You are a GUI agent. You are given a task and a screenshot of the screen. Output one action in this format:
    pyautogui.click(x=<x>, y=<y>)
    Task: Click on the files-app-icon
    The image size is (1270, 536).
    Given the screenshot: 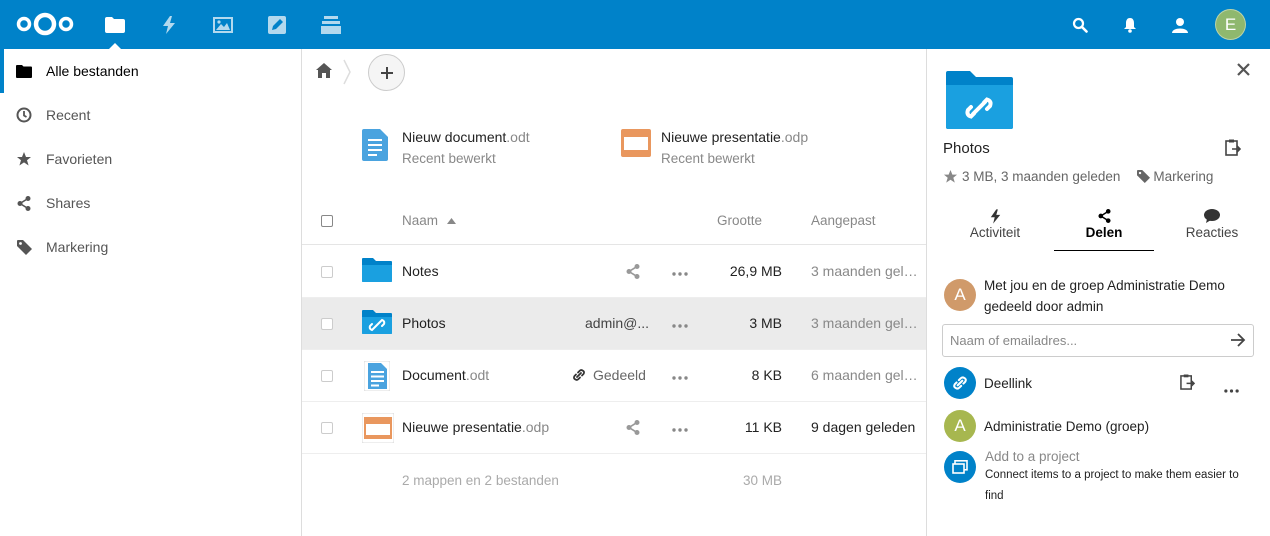 What is the action you would take?
    pyautogui.click(x=115, y=24)
    